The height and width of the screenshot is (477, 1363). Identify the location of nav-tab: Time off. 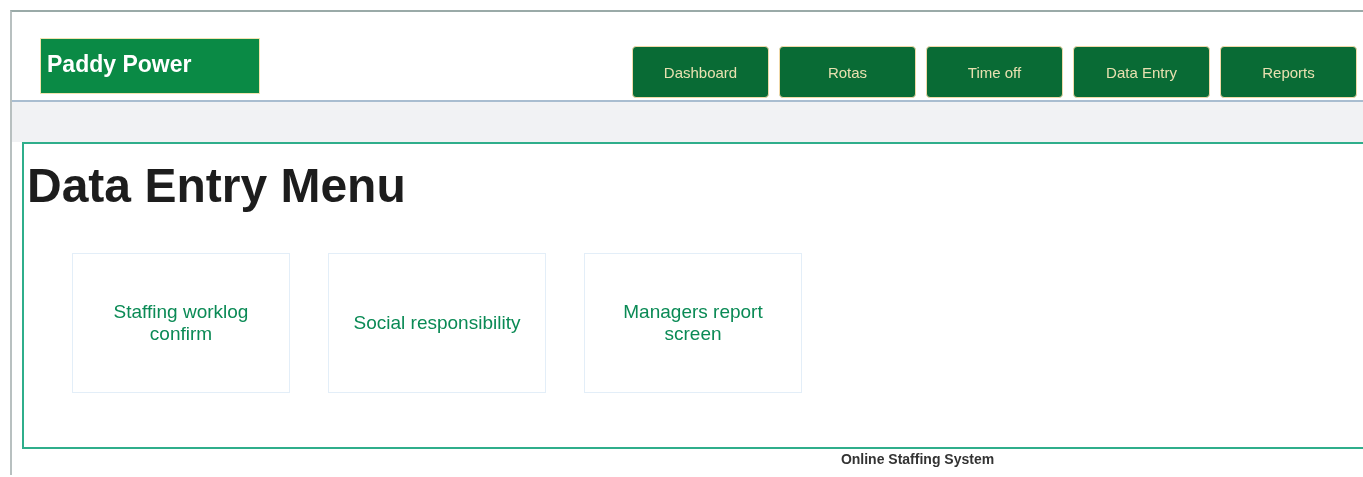
(994, 72).